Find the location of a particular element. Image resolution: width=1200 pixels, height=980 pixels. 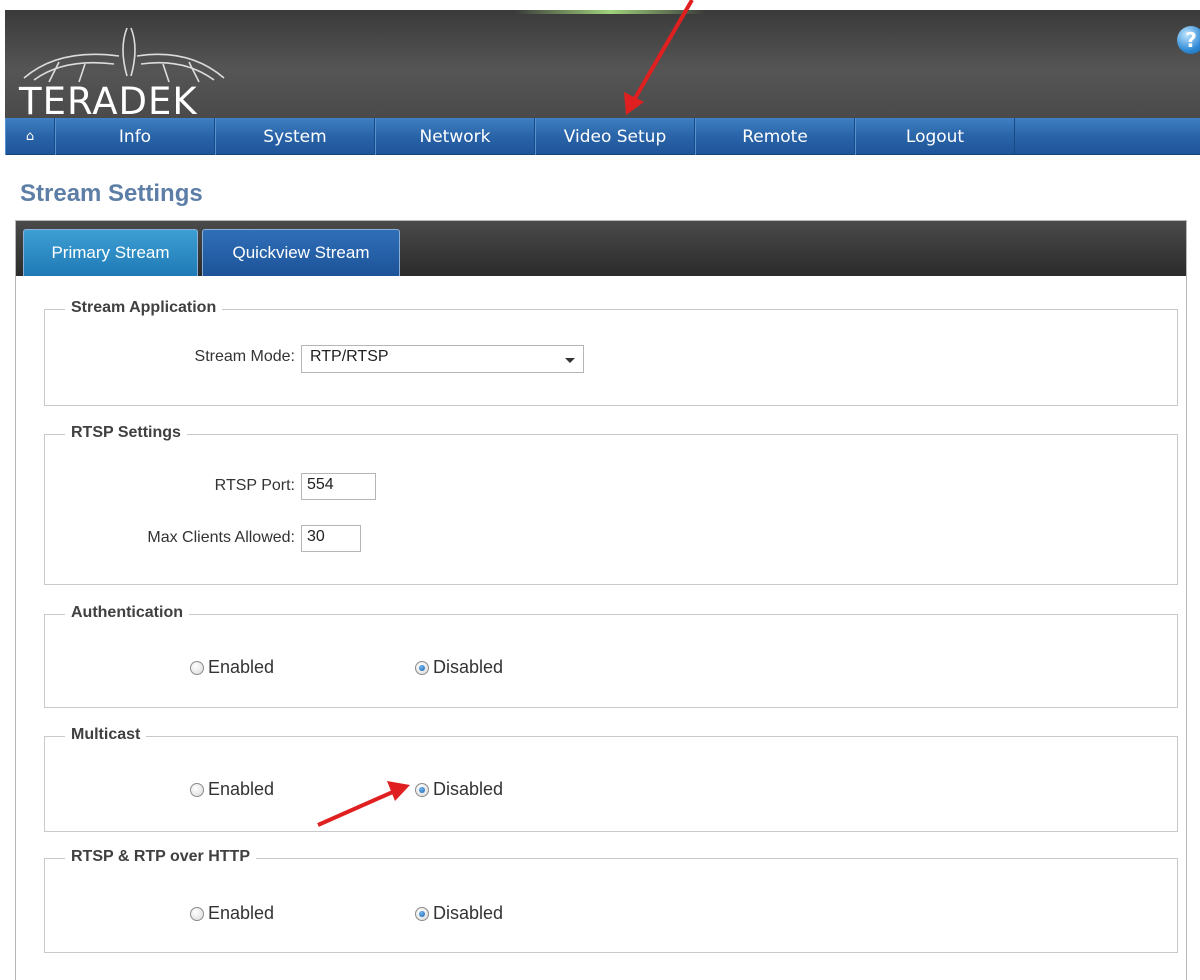

rtsp-port-label: RTSP Port: is located at coordinates (254, 485).